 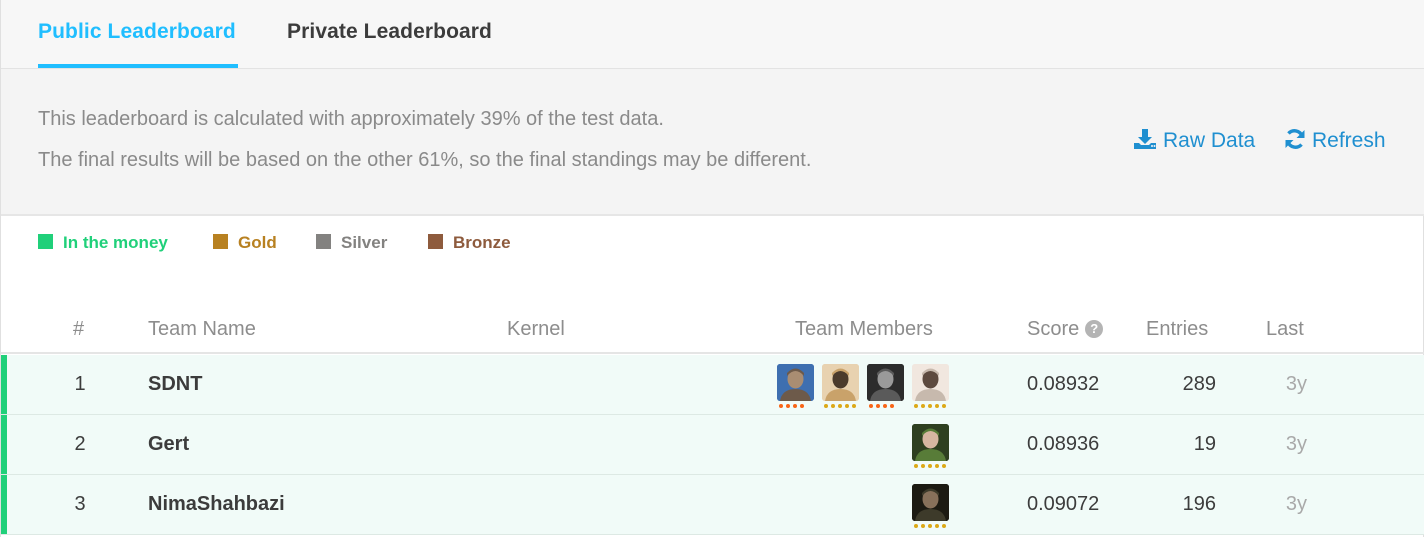 What do you see at coordinates (1145, 139) in the screenshot?
I see `download-icon` at bounding box center [1145, 139].